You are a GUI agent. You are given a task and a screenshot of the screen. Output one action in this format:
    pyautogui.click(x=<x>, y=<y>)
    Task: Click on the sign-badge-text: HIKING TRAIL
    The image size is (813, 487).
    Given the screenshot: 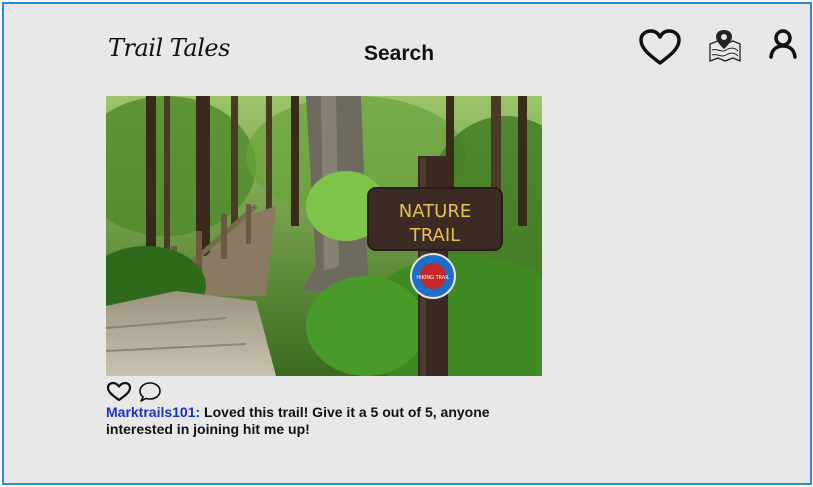 What is the action you would take?
    pyautogui.click(x=432, y=278)
    